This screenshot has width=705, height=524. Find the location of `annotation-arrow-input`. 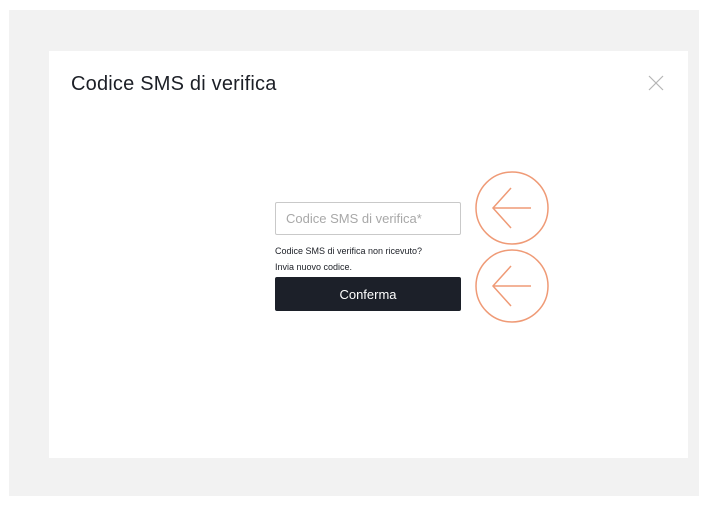

annotation-arrow-input is located at coordinates (512, 208).